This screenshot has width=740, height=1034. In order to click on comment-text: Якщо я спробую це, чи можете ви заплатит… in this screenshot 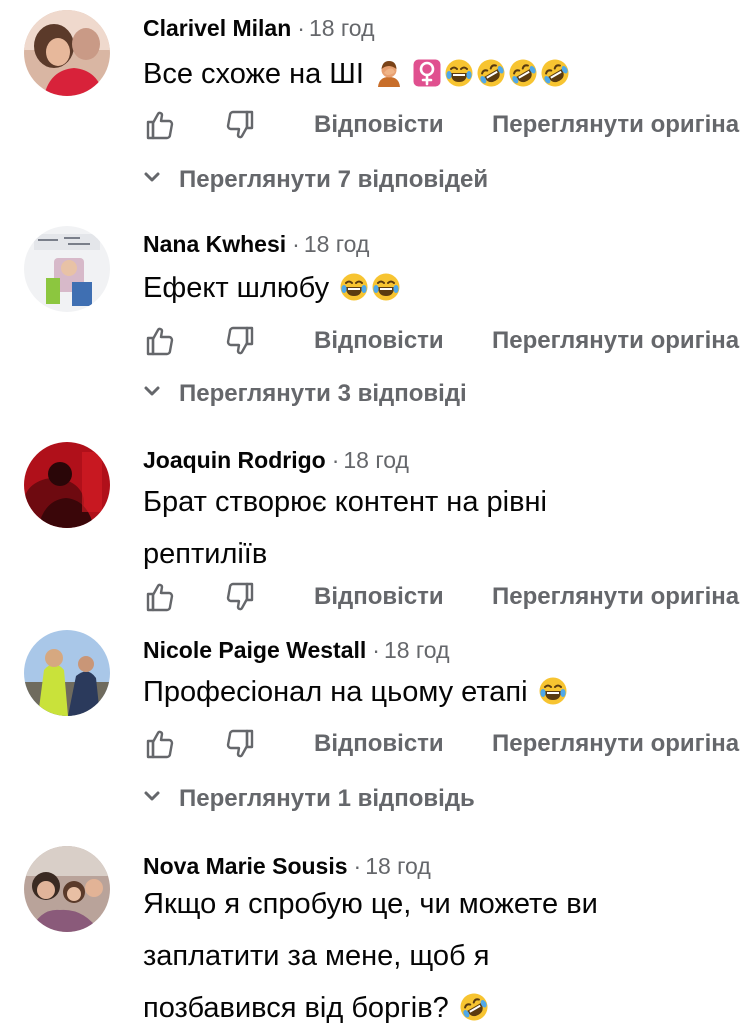, I will do `click(370, 956)`.